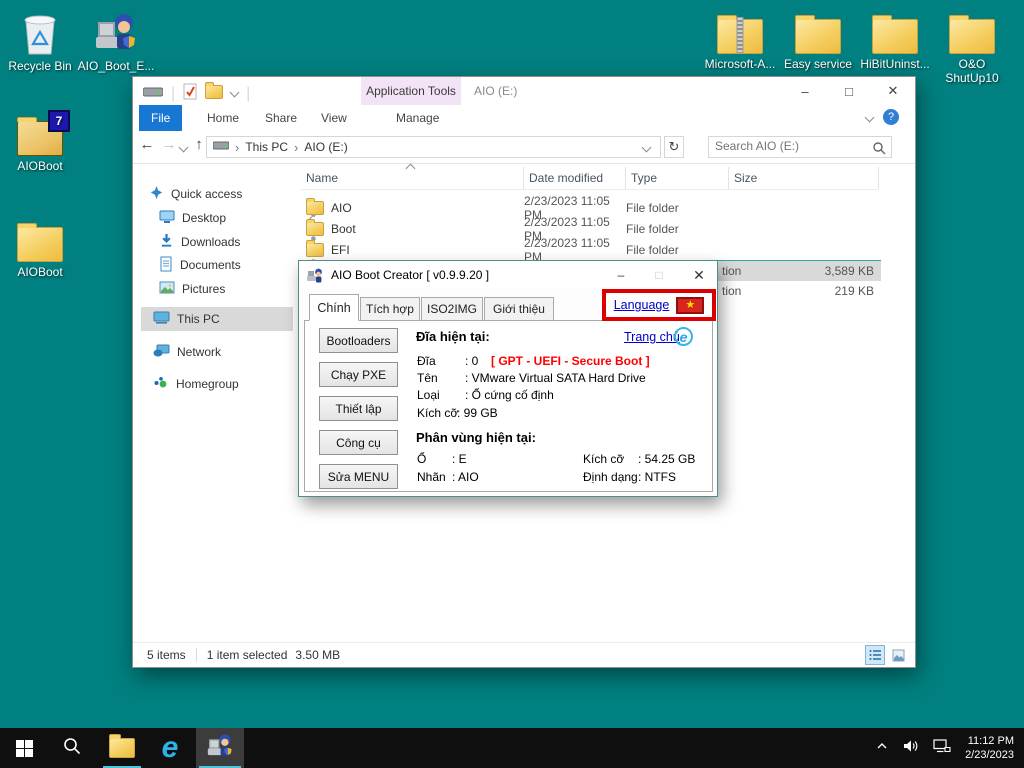 This screenshot has height=768, width=1024. I want to click on volume-icon, so click(910, 748).